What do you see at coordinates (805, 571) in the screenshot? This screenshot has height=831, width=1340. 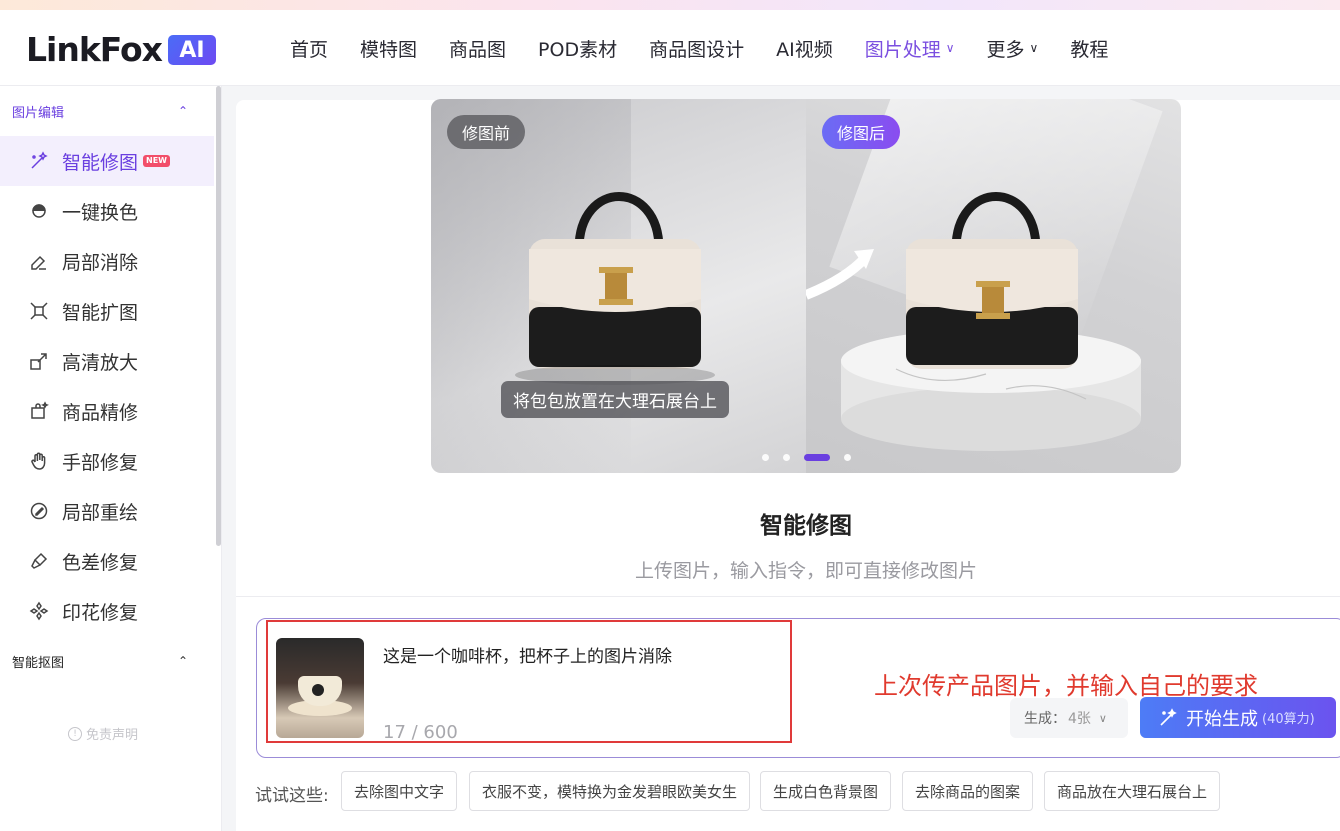 I see `tool-subtitle: 上传图片，输入指令，即可直接修改图片` at bounding box center [805, 571].